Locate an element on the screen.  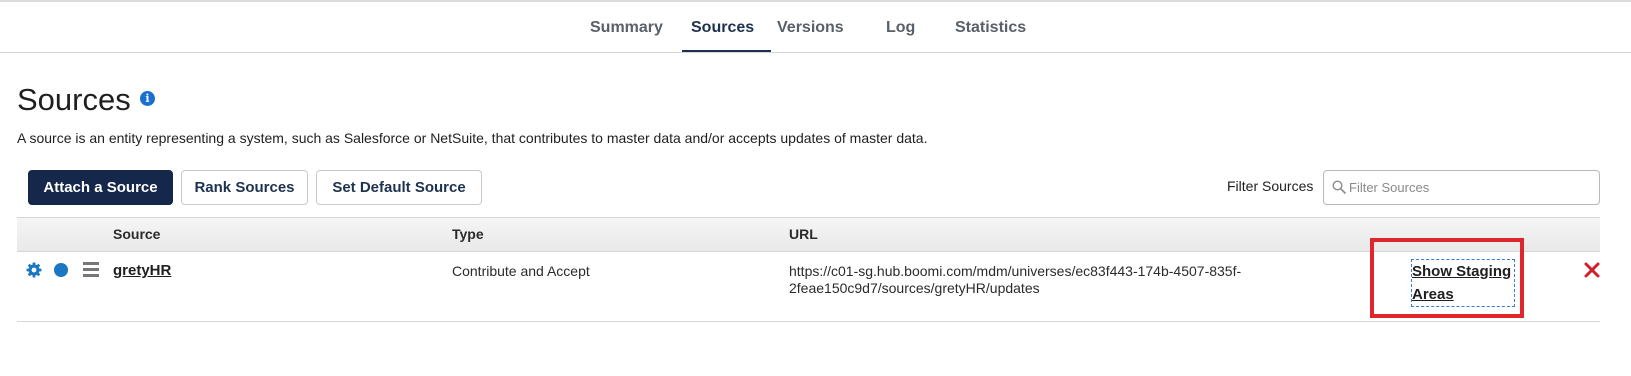
tab-log: Log is located at coordinates (900, 28).